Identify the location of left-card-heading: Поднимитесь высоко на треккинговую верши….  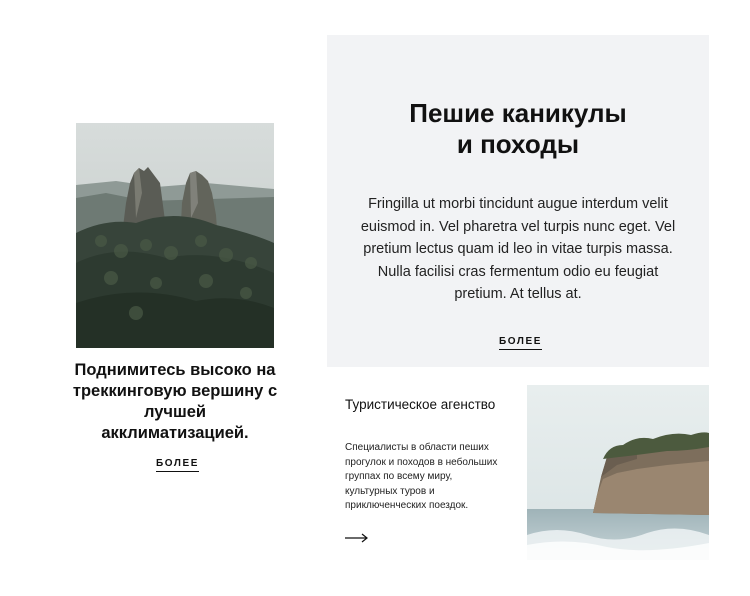
(175, 401).